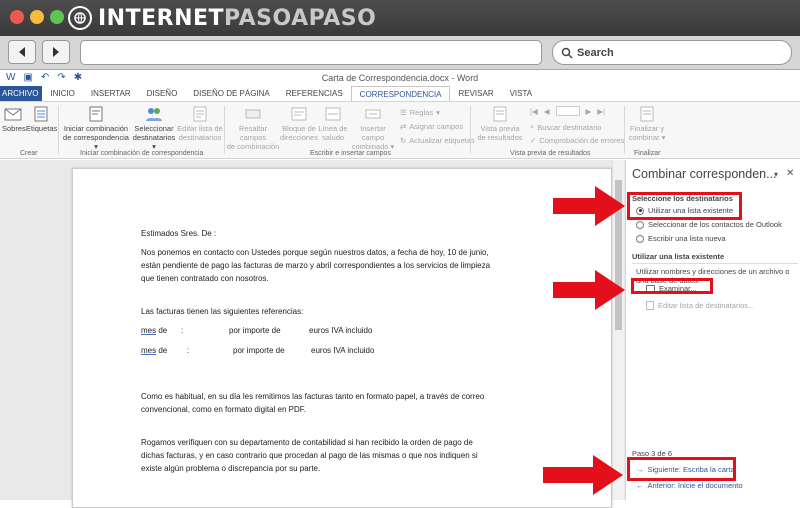 This screenshot has height=508, width=800. Describe the element at coordinates (577, 140) in the screenshot. I see `comprobacion-errores-button: ✓ Comprobación de errores` at that location.